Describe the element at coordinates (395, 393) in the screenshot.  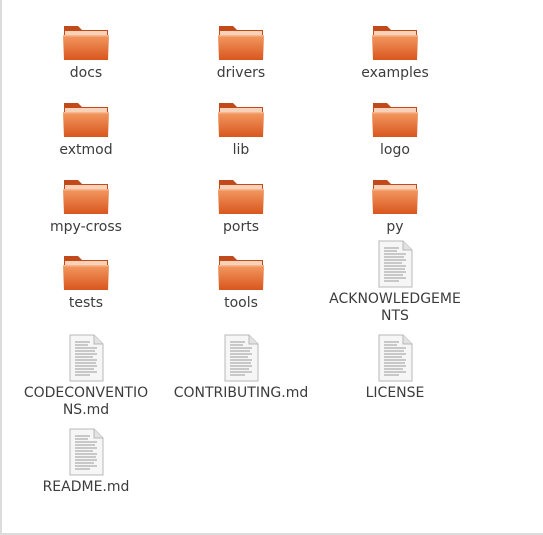
I see `item-label: LICENSE` at that location.